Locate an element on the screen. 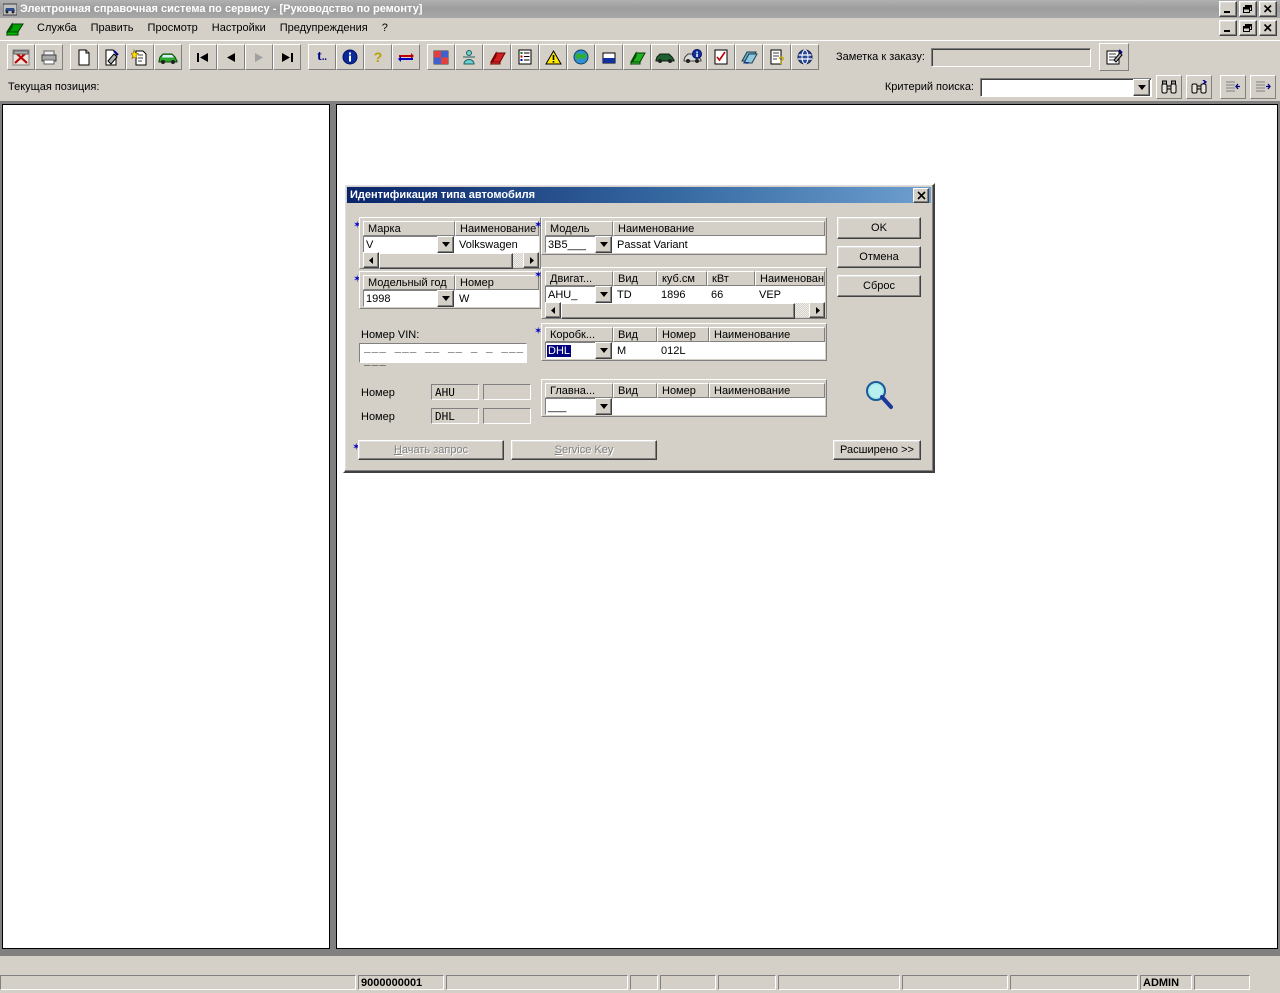 Image resolution: width=1280 pixels, height=993 pixels. restore-button is located at coordinates (1248, 9).